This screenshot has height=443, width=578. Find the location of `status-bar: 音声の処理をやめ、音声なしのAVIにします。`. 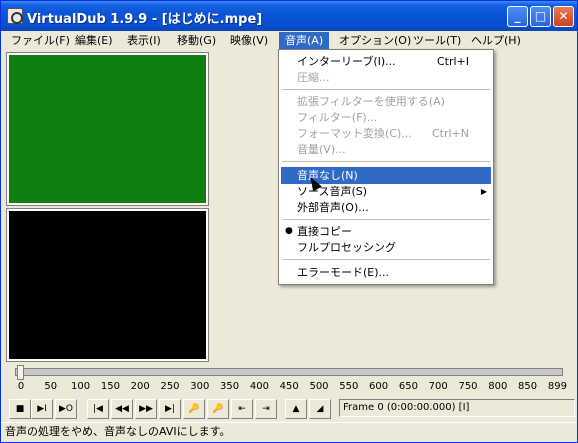

status-bar: 音声の処理をやめ、音声なしのAVIにします。 is located at coordinates (289, 432).